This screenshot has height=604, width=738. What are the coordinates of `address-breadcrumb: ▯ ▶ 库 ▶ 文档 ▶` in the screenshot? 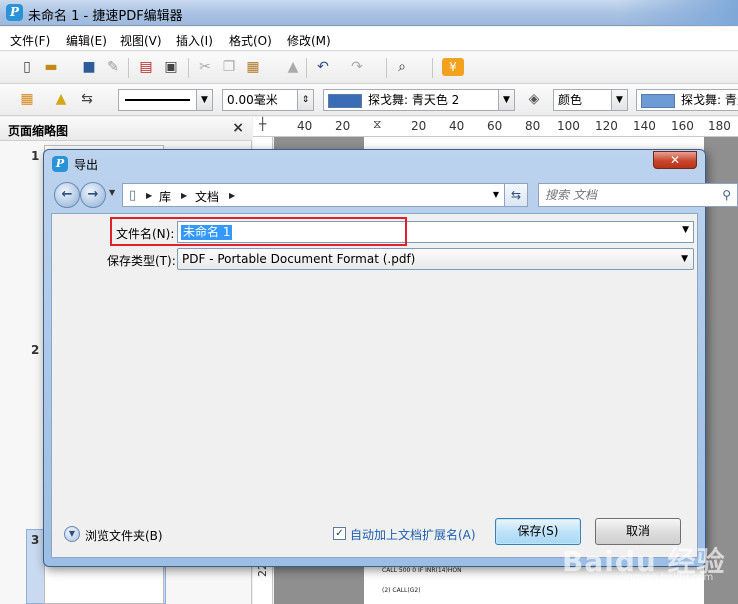 It's located at (305, 195).